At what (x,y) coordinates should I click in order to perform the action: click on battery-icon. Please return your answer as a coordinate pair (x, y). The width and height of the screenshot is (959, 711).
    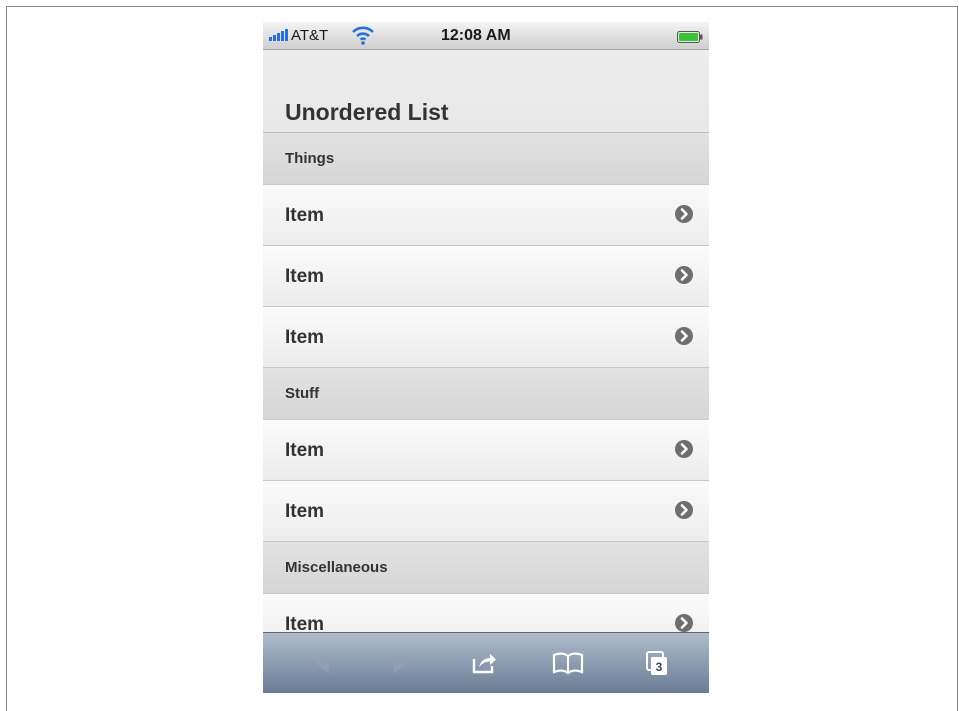
    Looking at the image, I should click on (690, 38).